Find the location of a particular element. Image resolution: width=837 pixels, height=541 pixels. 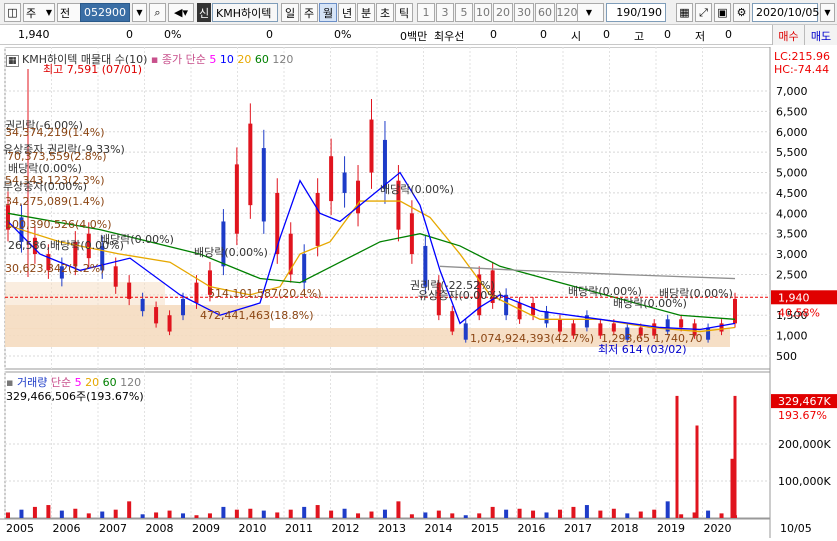

chart-type-icon: ◫ is located at coordinates (12, 12).